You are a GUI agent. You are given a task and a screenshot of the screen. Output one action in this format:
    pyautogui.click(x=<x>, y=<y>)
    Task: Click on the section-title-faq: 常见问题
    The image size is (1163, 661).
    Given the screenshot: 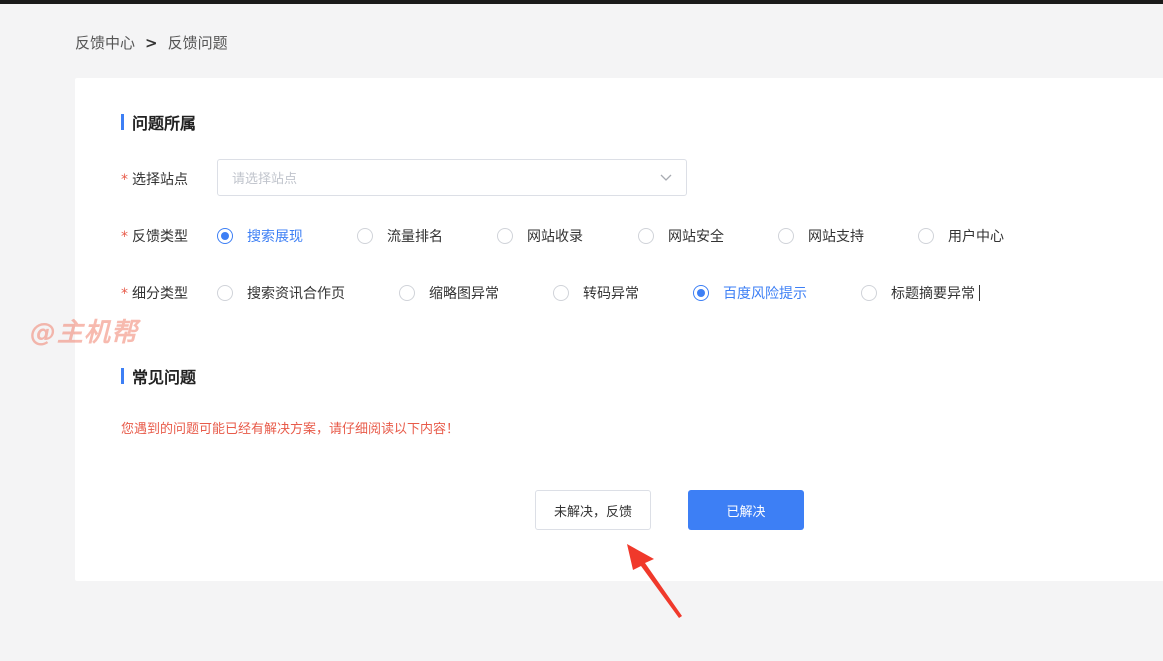 What is the action you would take?
    pyautogui.click(x=158, y=376)
    